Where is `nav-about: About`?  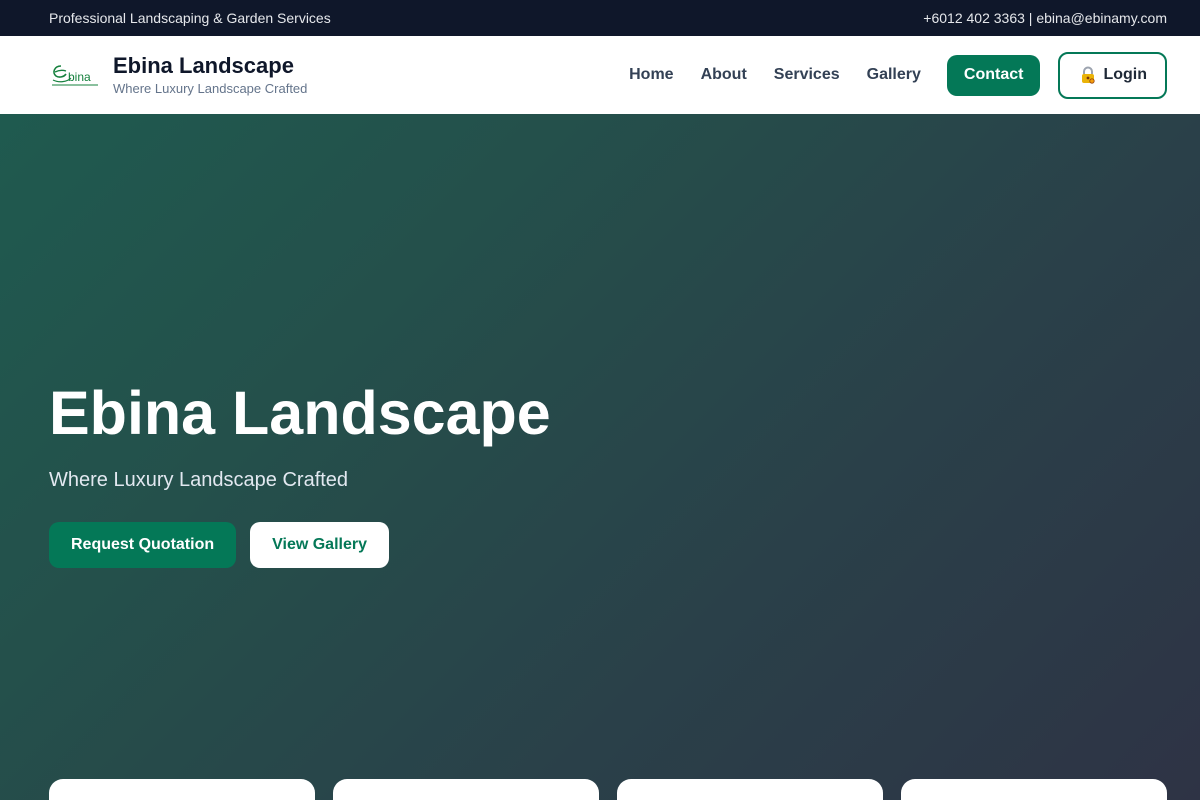
nav-about: About is located at coordinates (724, 75).